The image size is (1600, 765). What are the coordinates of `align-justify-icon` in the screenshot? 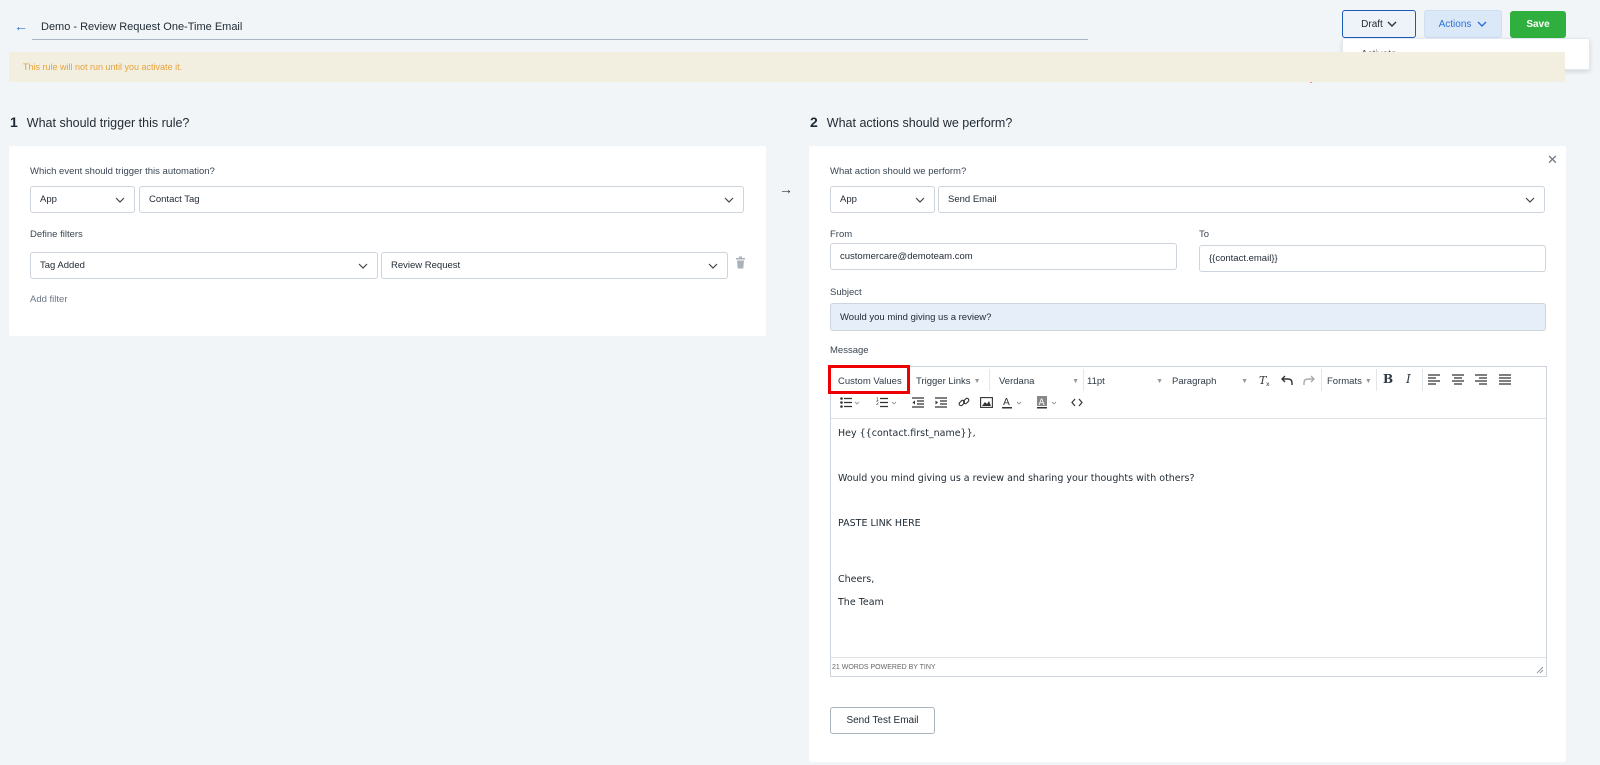 It's located at (1505, 379).